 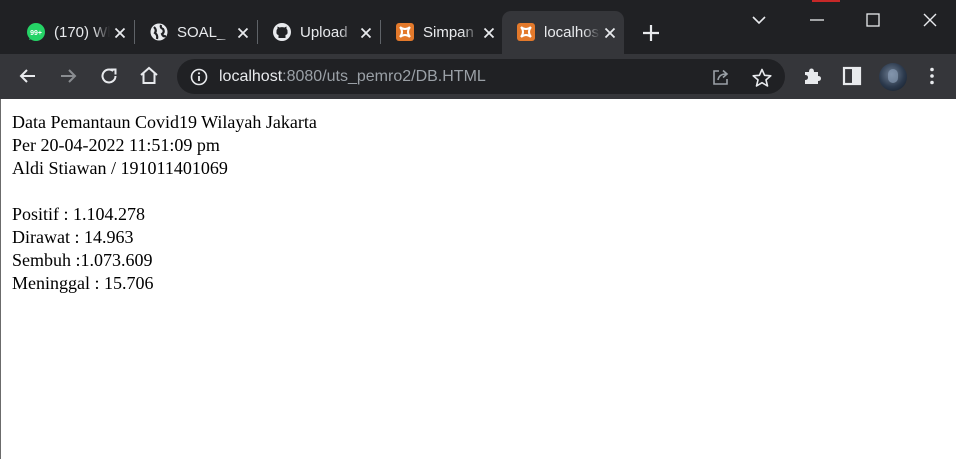 What do you see at coordinates (384, 76) in the screenshot?
I see `url-path: :8080/uts_pemro2/DB.HTML` at bounding box center [384, 76].